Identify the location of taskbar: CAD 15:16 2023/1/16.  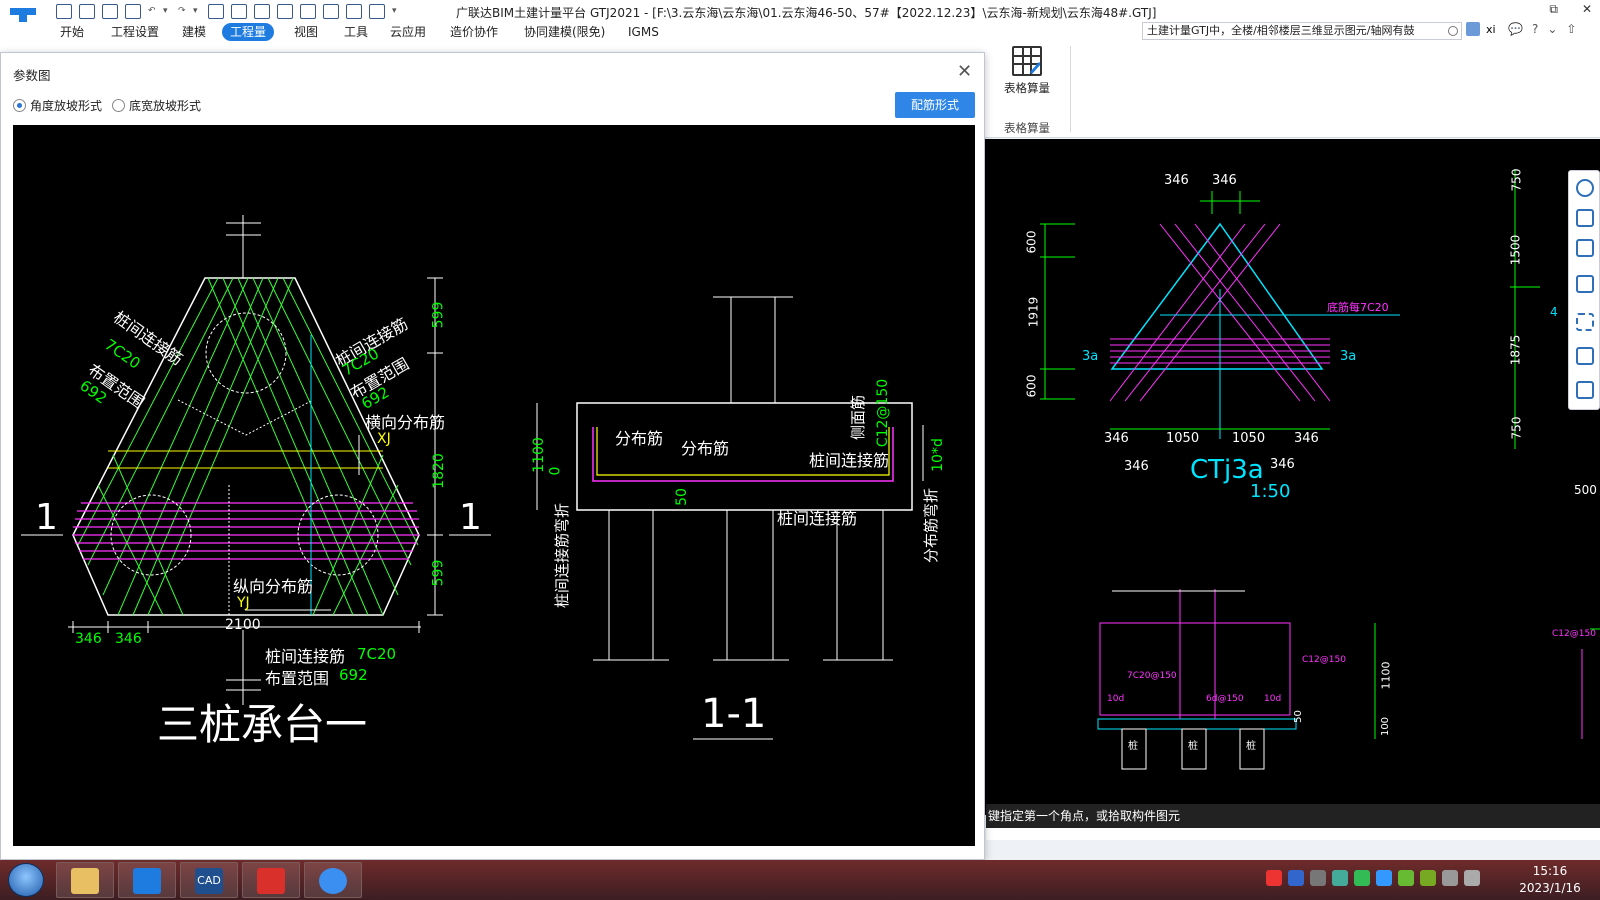
(800, 880).